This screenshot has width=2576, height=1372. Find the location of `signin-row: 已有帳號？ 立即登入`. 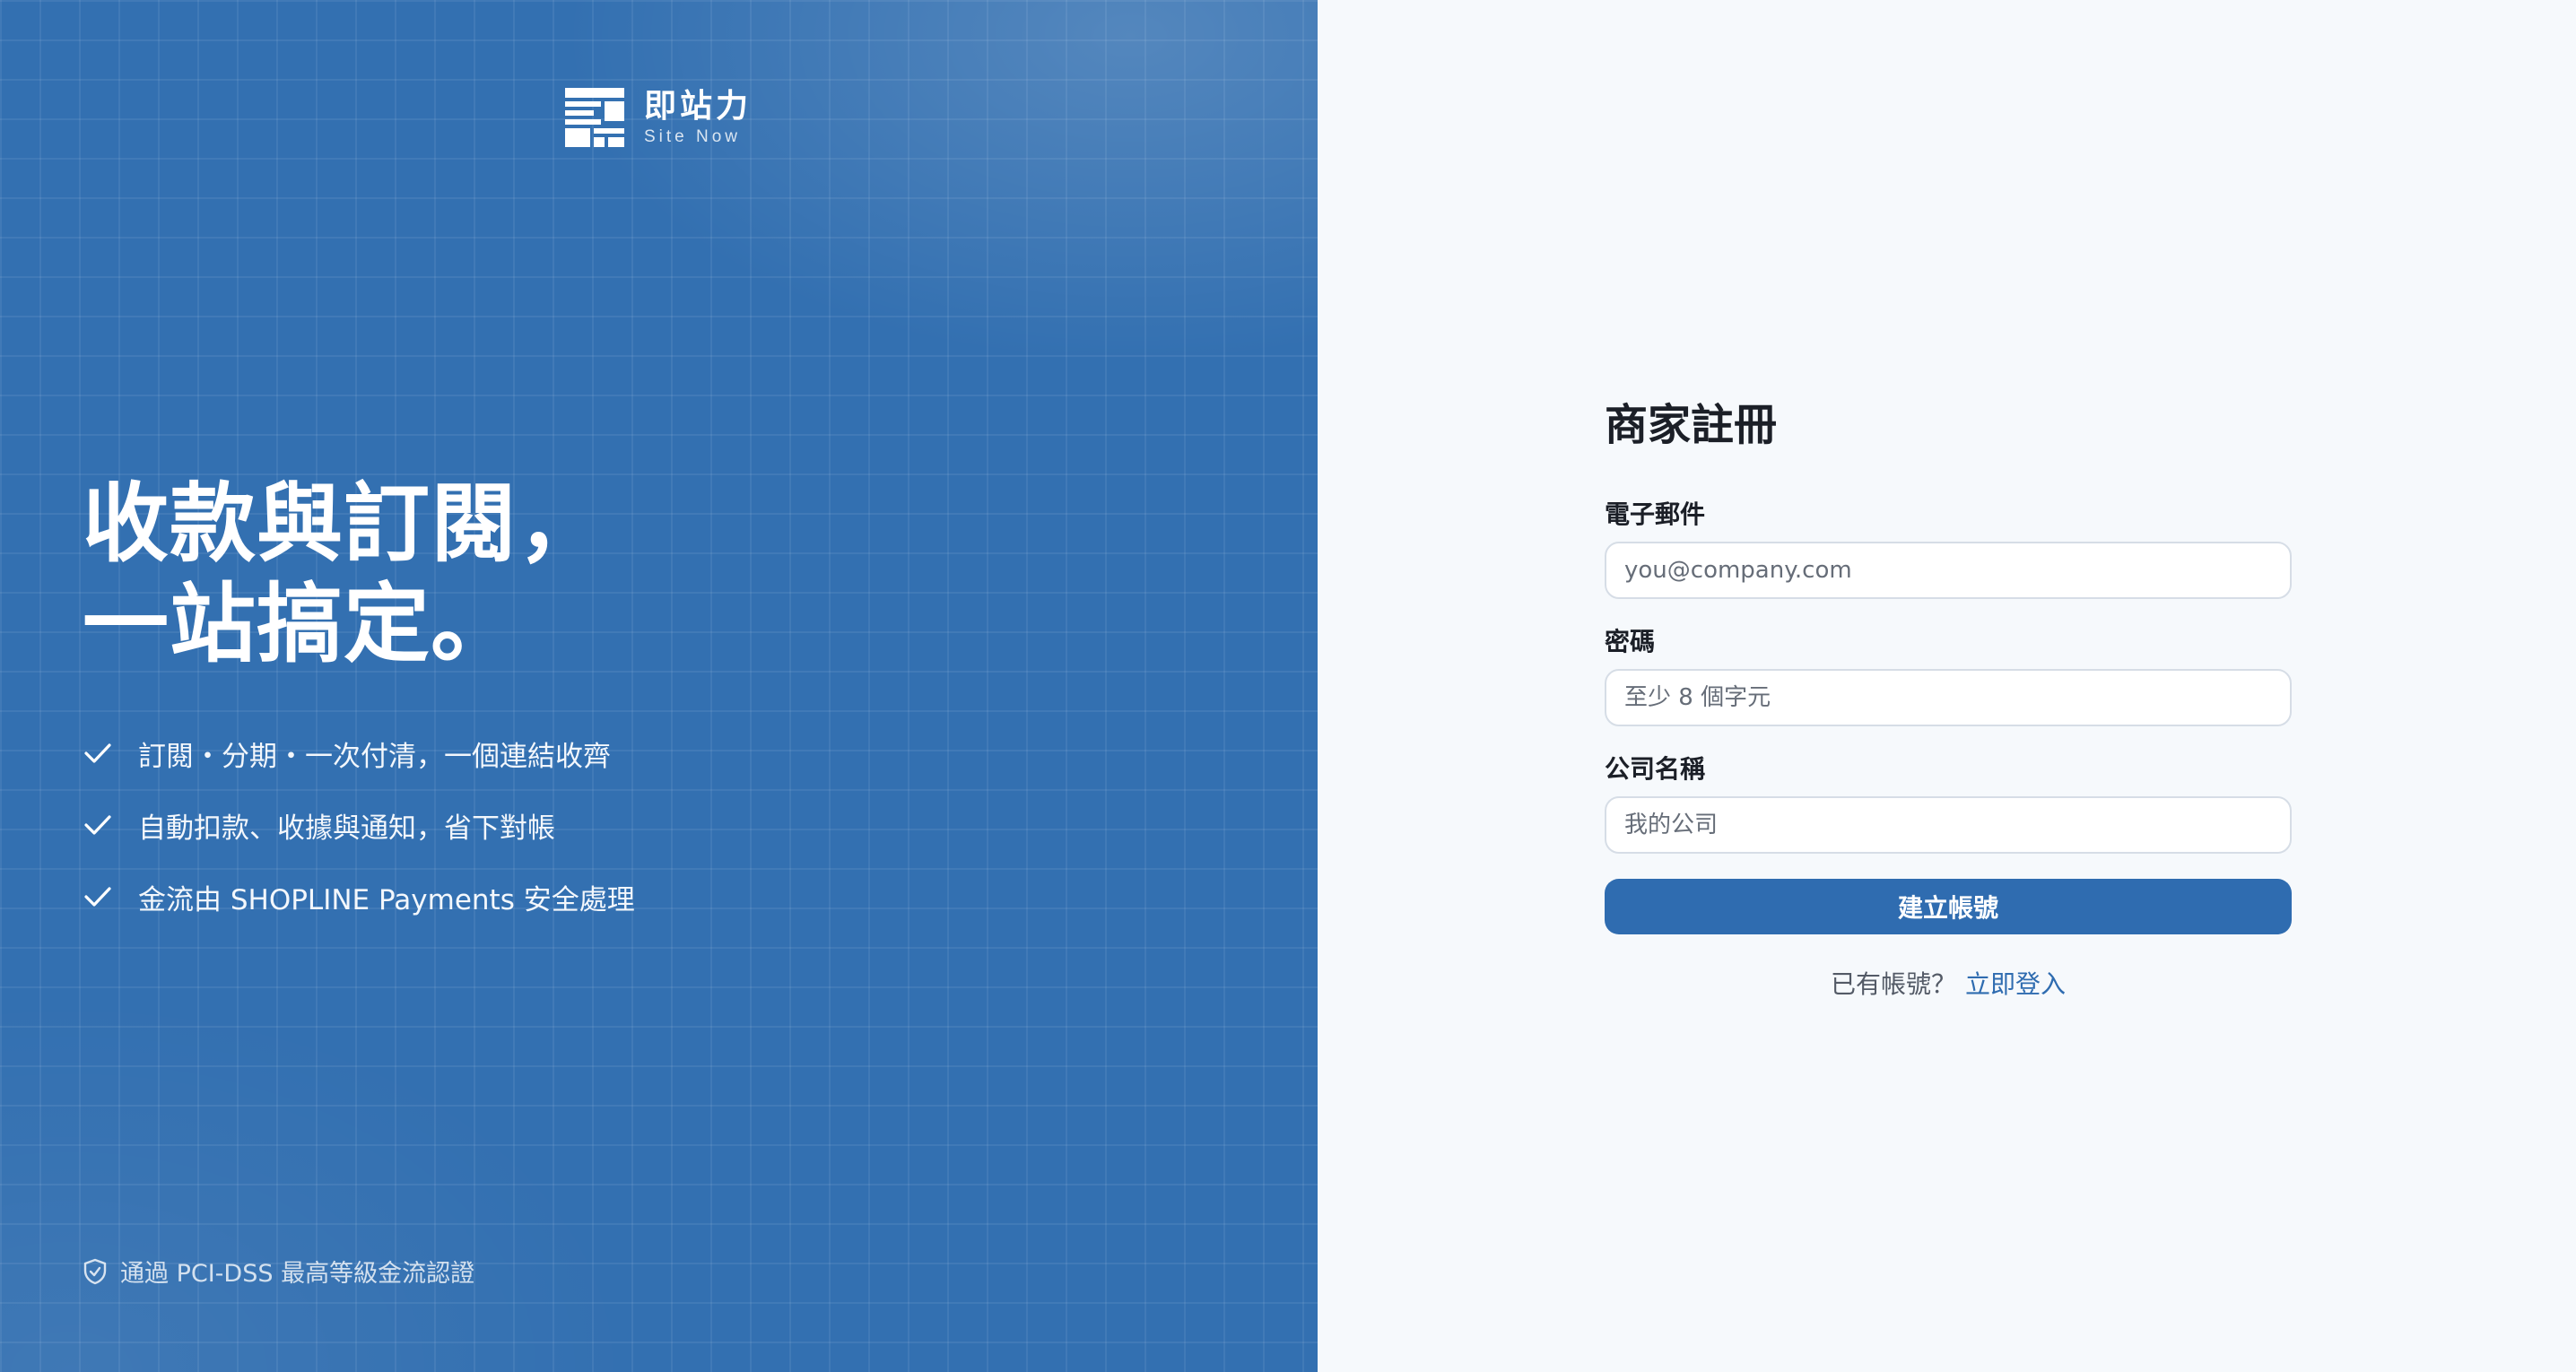

signin-row: 已有帳號？ 立即登入 is located at coordinates (1948, 983).